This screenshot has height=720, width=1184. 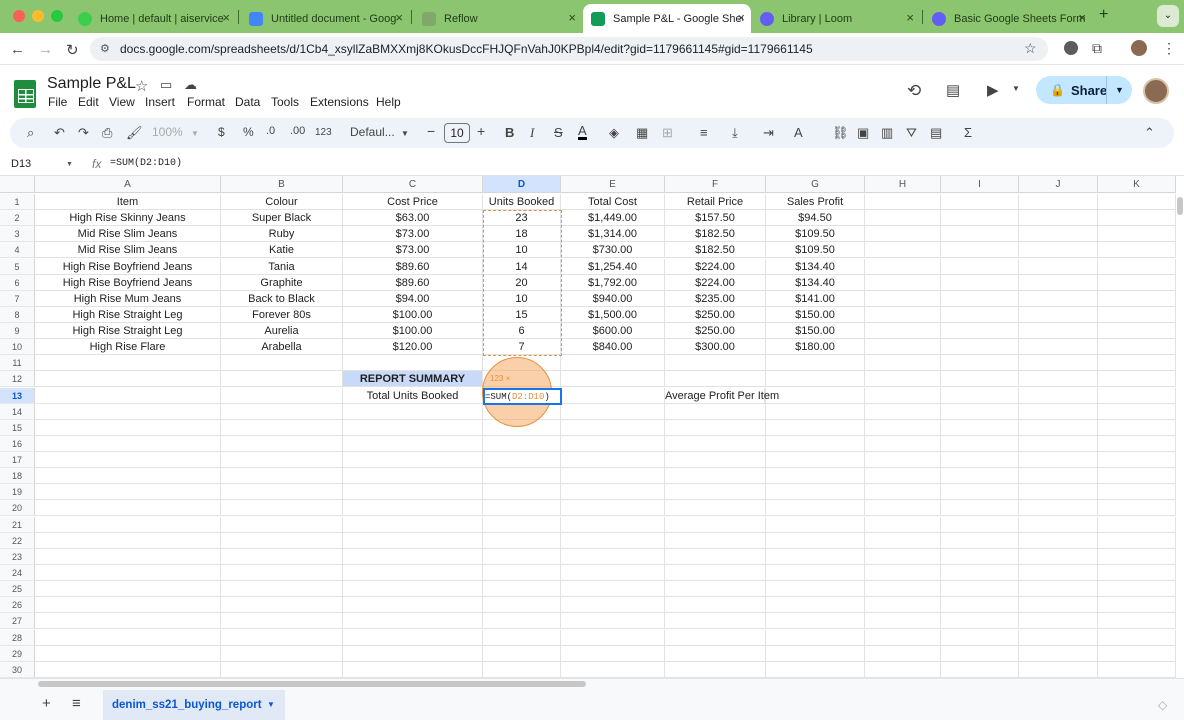 What do you see at coordinates (72, 50) in the screenshot?
I see `reload-icon: ↻` at bounding box center [72, 50].